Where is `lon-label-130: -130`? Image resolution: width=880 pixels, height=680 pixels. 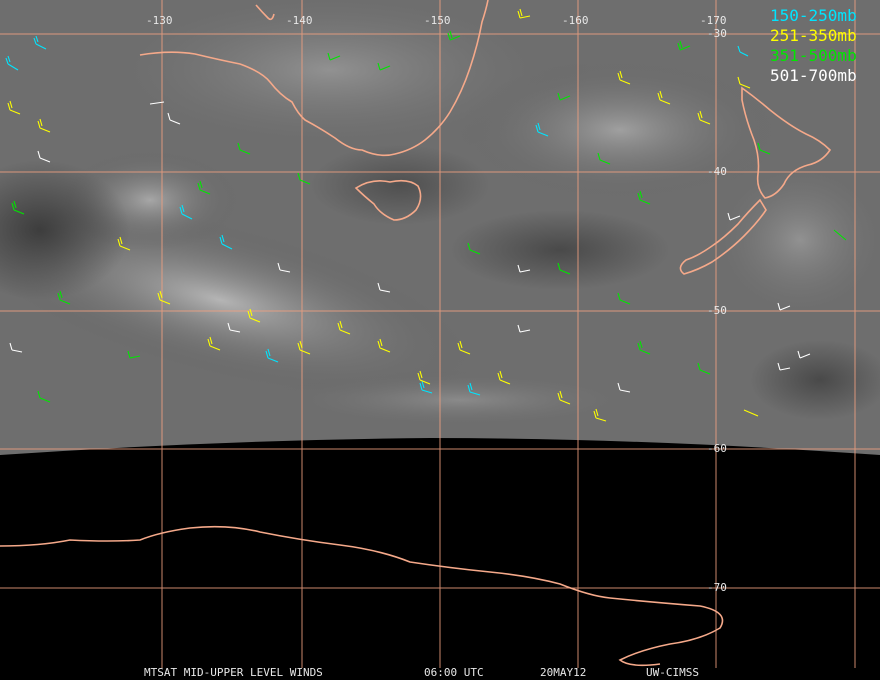 lon-label-130: -130 is located at coordinates (159, 20).